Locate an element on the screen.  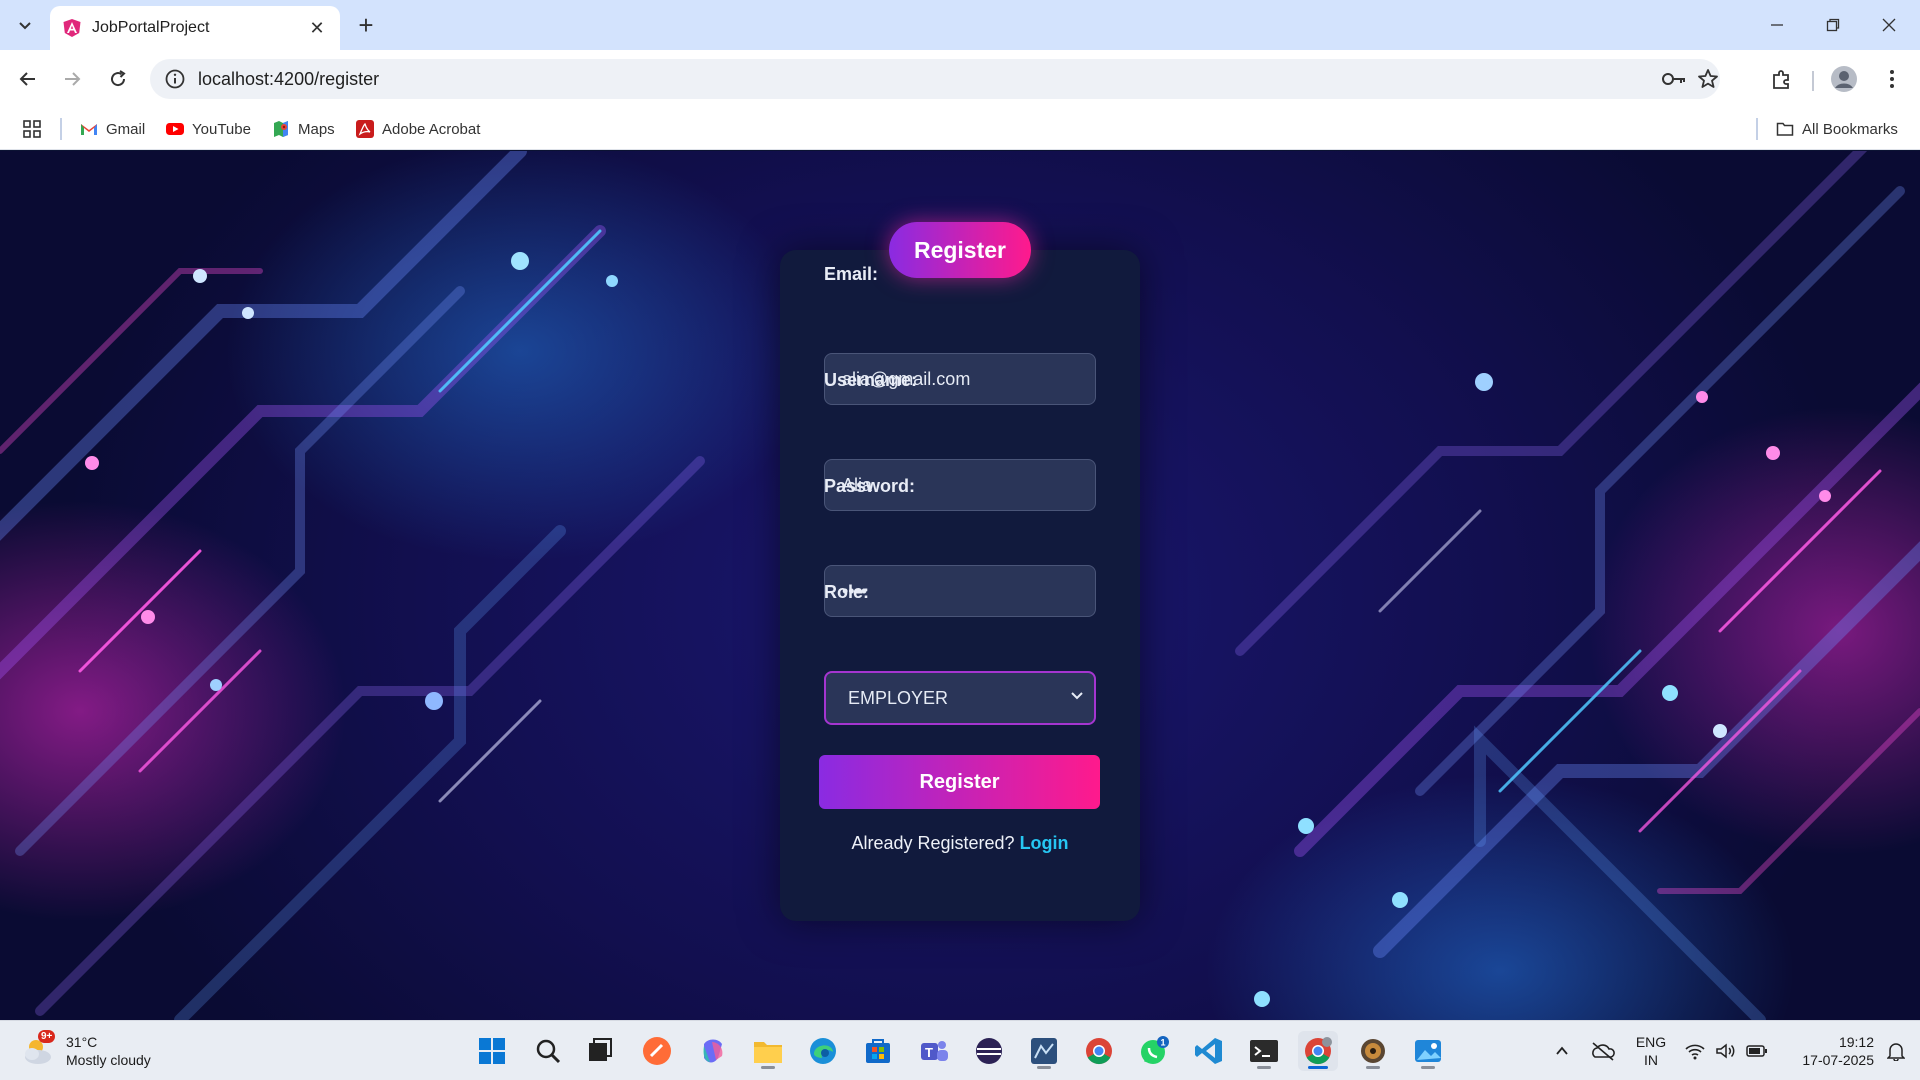
extensions-puzzle-icon is located at coordinates (1782, 79).